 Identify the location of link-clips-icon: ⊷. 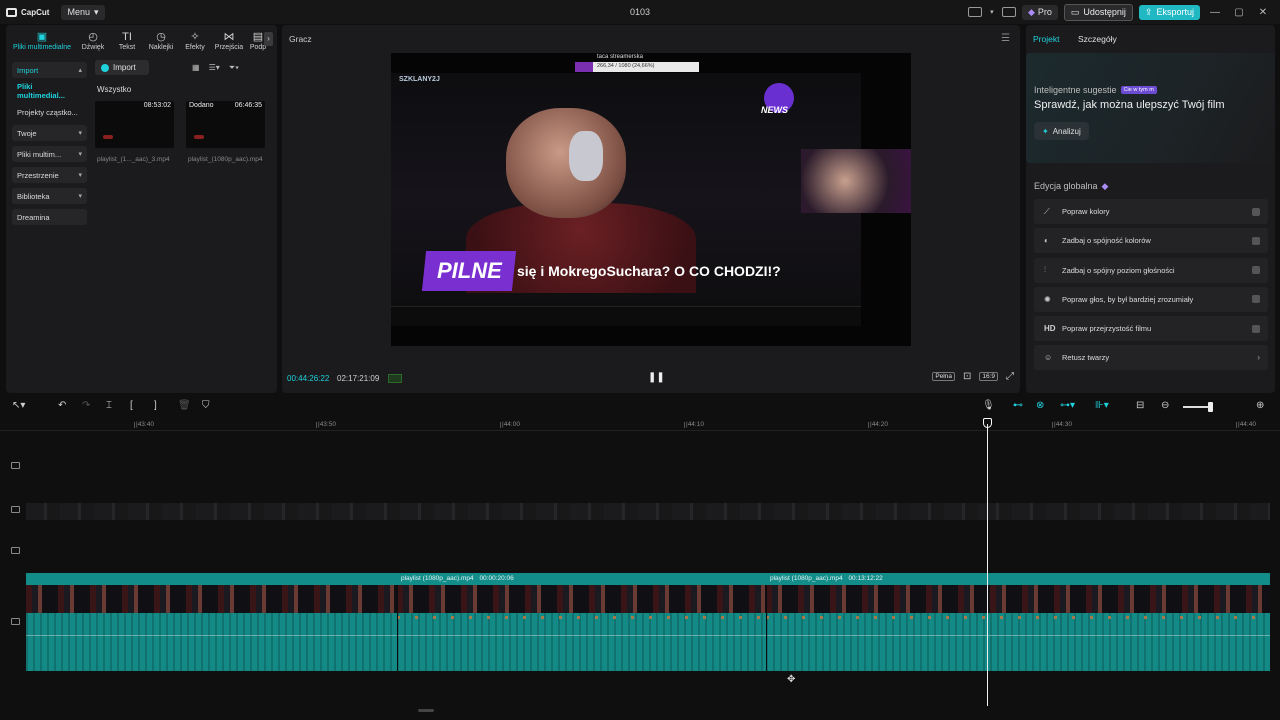
(1018, 405).